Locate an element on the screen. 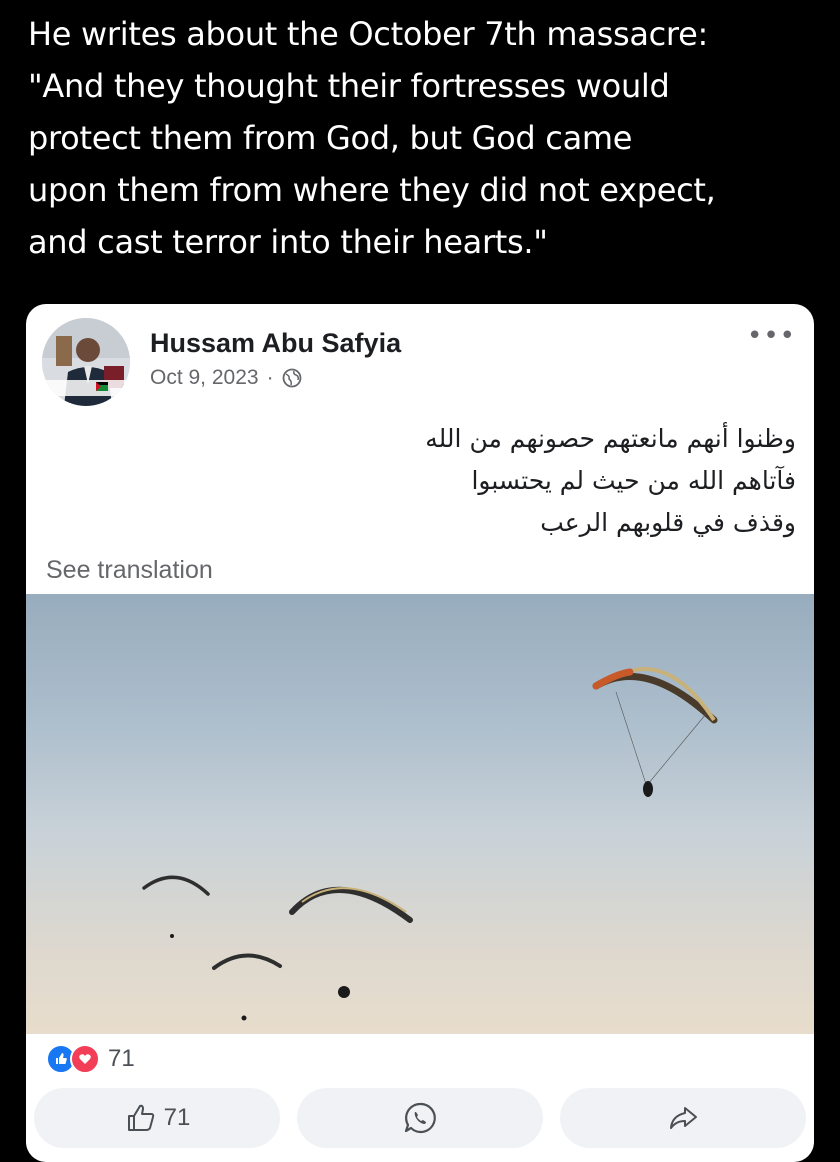  thumbs-up-icon is located at coordinates (140, 1117).